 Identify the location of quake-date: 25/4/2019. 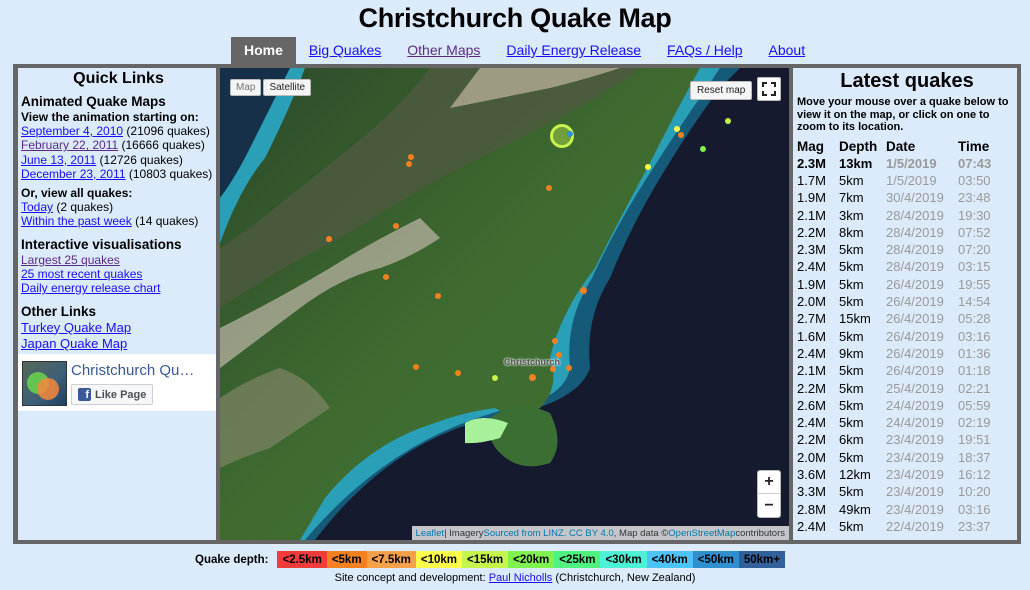
(915, 388).